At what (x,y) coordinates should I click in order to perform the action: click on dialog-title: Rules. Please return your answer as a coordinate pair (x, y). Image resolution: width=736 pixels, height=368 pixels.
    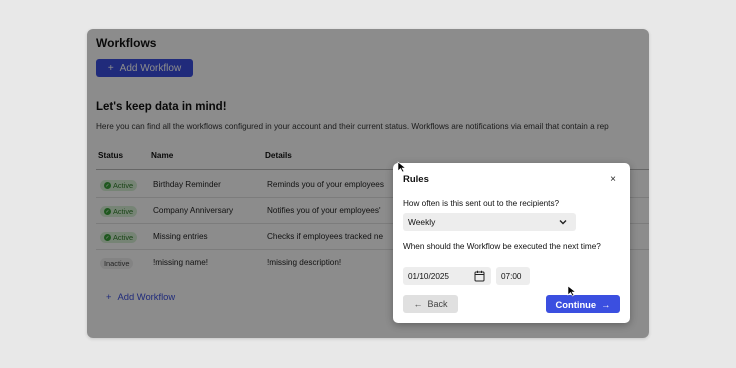
    Looking at the image, I should click on (416, 179).